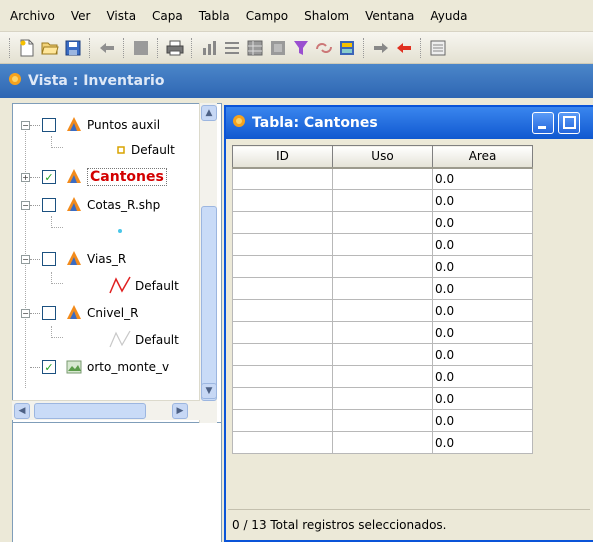 Image resolution: width=593 pixels, height=542 pixels. Describe the element at coordinates (255, 48) in the screenshot. I see `table-icon` at that location.